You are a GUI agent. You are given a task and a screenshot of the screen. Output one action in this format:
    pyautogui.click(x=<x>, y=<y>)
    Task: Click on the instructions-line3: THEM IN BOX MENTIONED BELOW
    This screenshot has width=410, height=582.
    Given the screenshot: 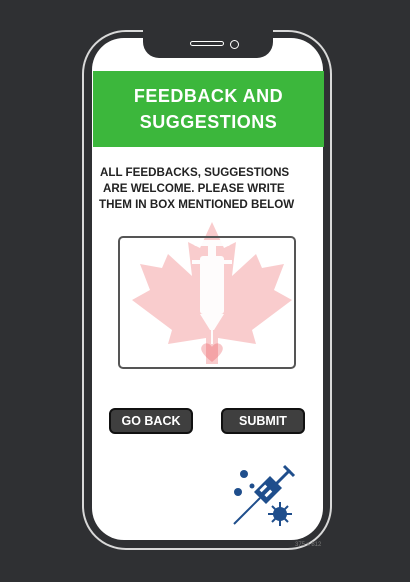 What is the action you would take?
    pyautogui.click(x=197, y=204)
    